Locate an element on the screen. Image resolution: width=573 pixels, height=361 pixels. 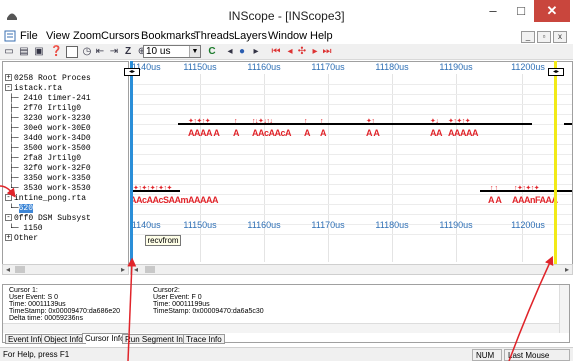
info-hscrollbar is located at coordinates (281, 328).